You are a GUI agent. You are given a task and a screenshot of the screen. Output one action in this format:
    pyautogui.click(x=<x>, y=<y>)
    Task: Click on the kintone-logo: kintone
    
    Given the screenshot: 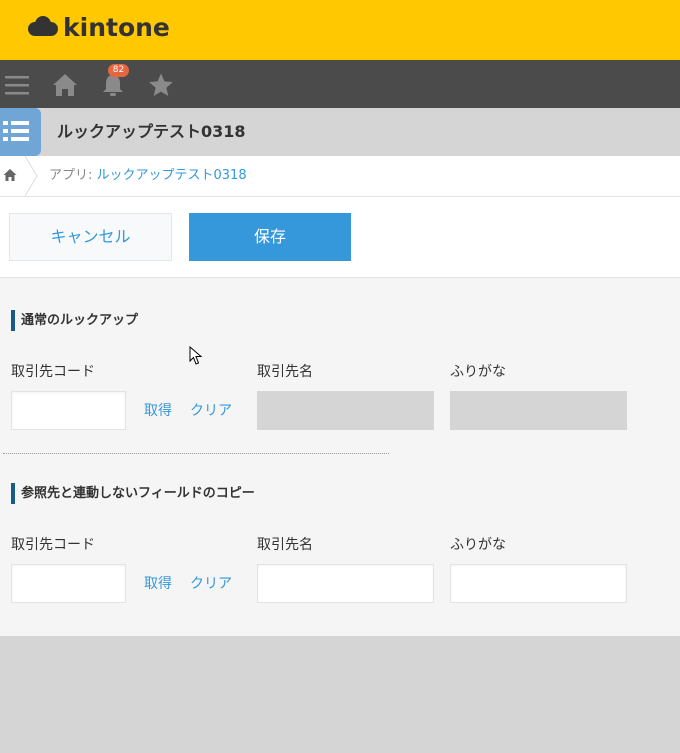 What is the action you would take?
    pyautogui.click(x=98, y=28)
    